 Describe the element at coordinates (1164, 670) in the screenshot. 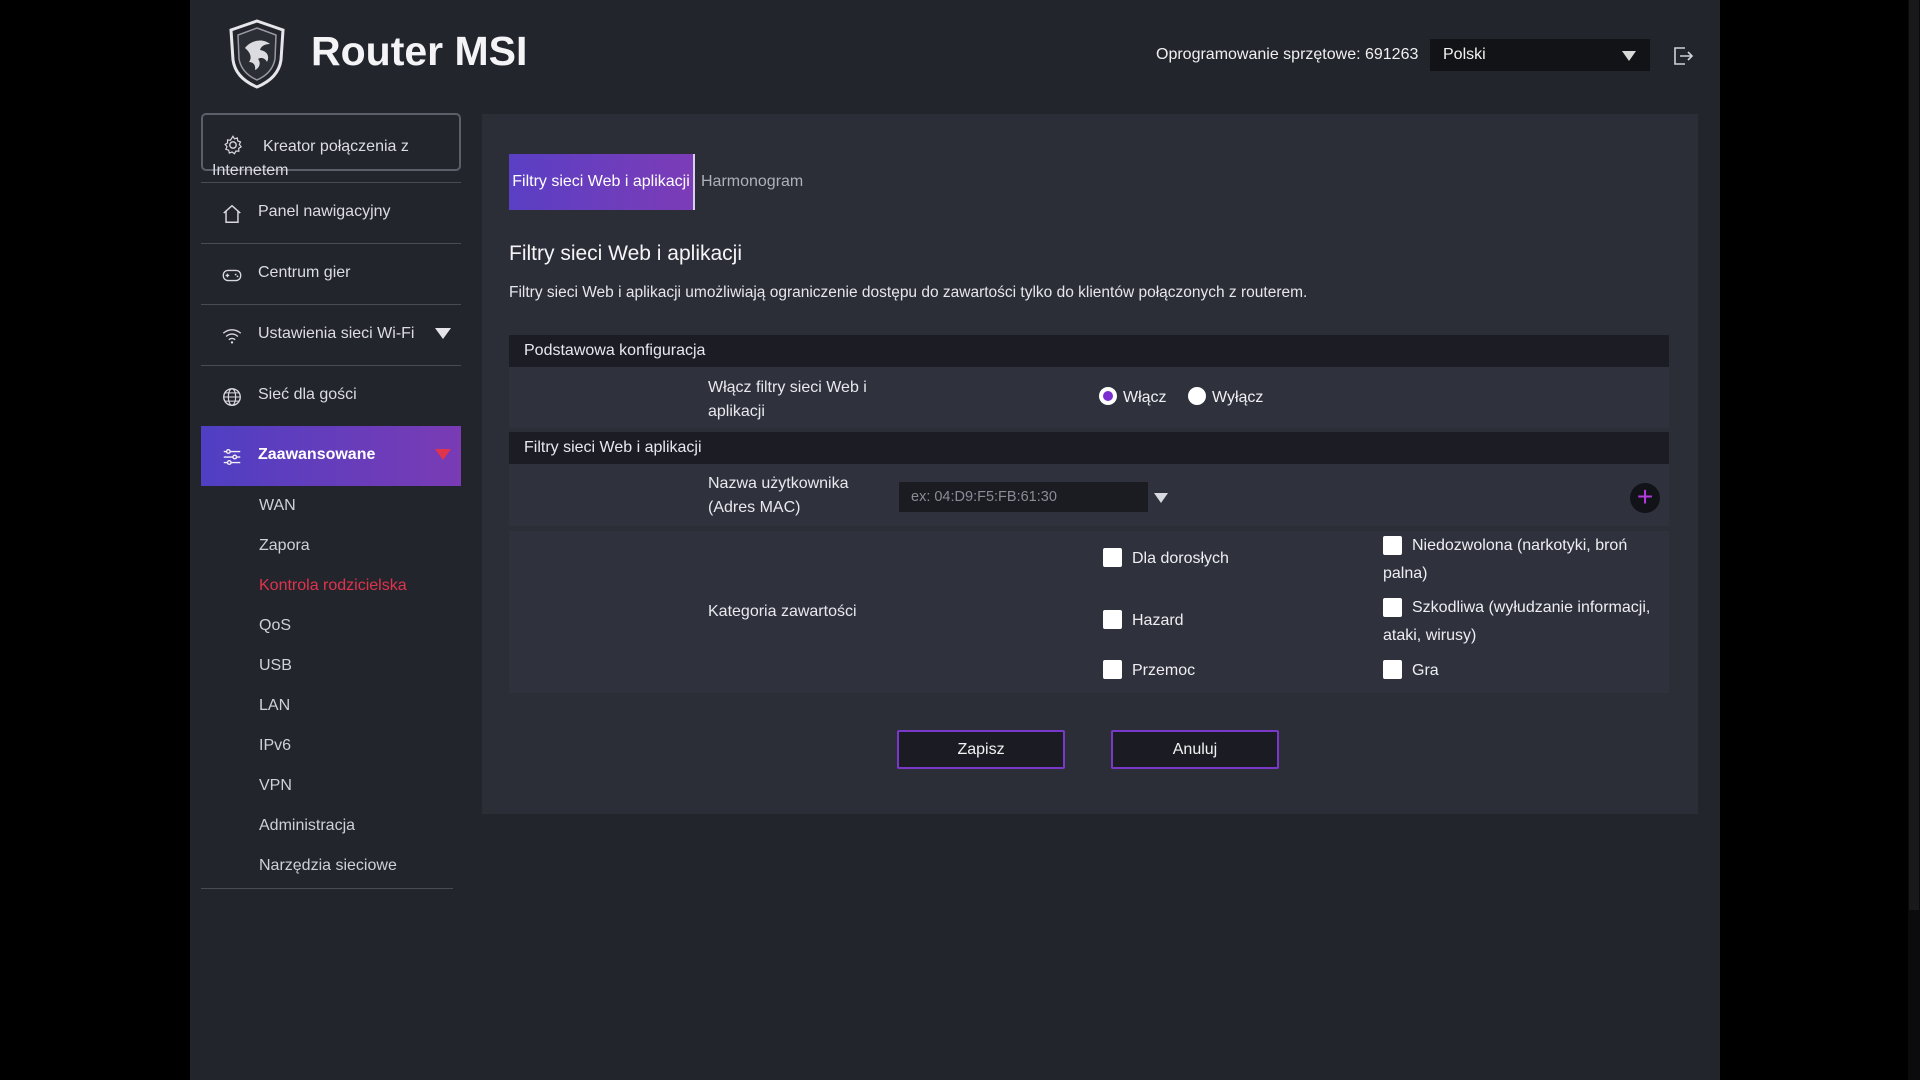

I see `checkbox-violence-label: Przemoc` at that location.